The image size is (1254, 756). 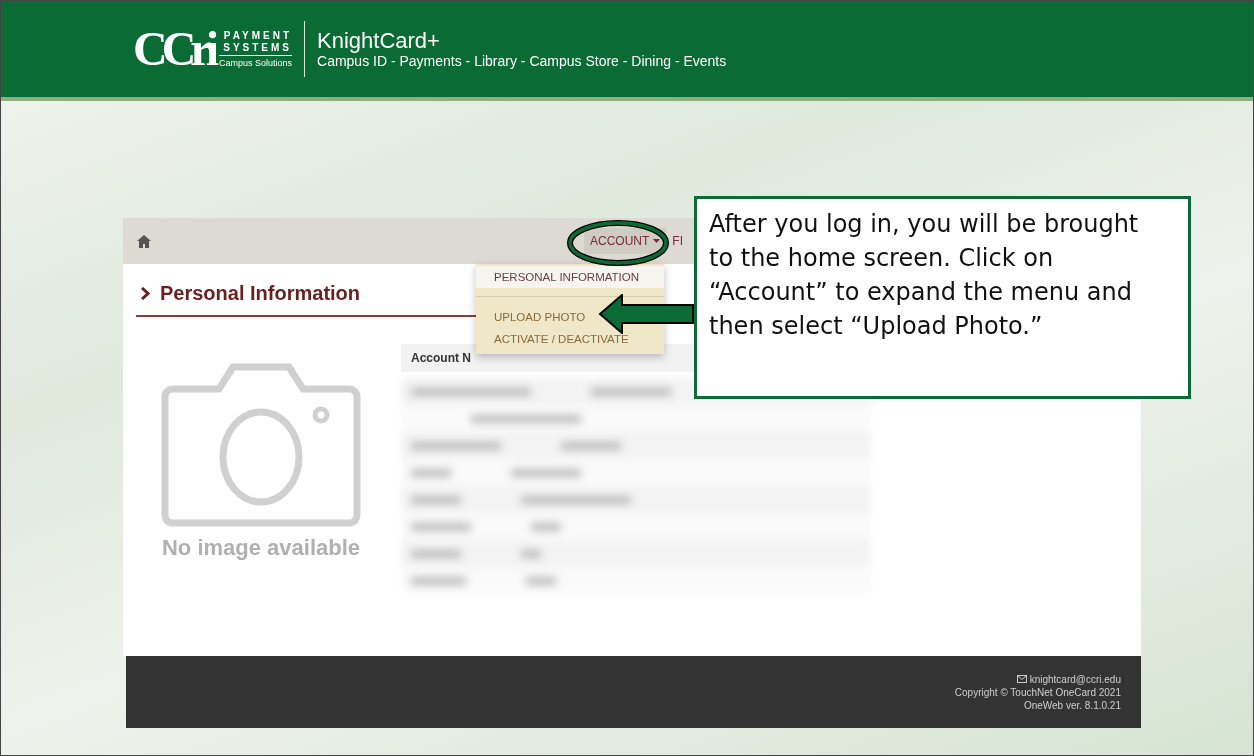 I want to click on column-header: Account N, so click(x=441, y=358).